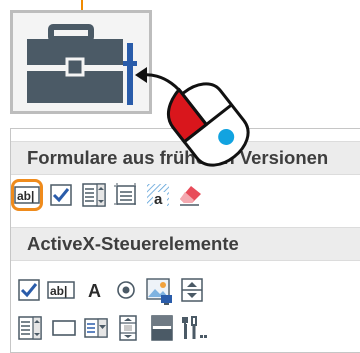  I want to click on more-controls-icon, so click(194, 327).